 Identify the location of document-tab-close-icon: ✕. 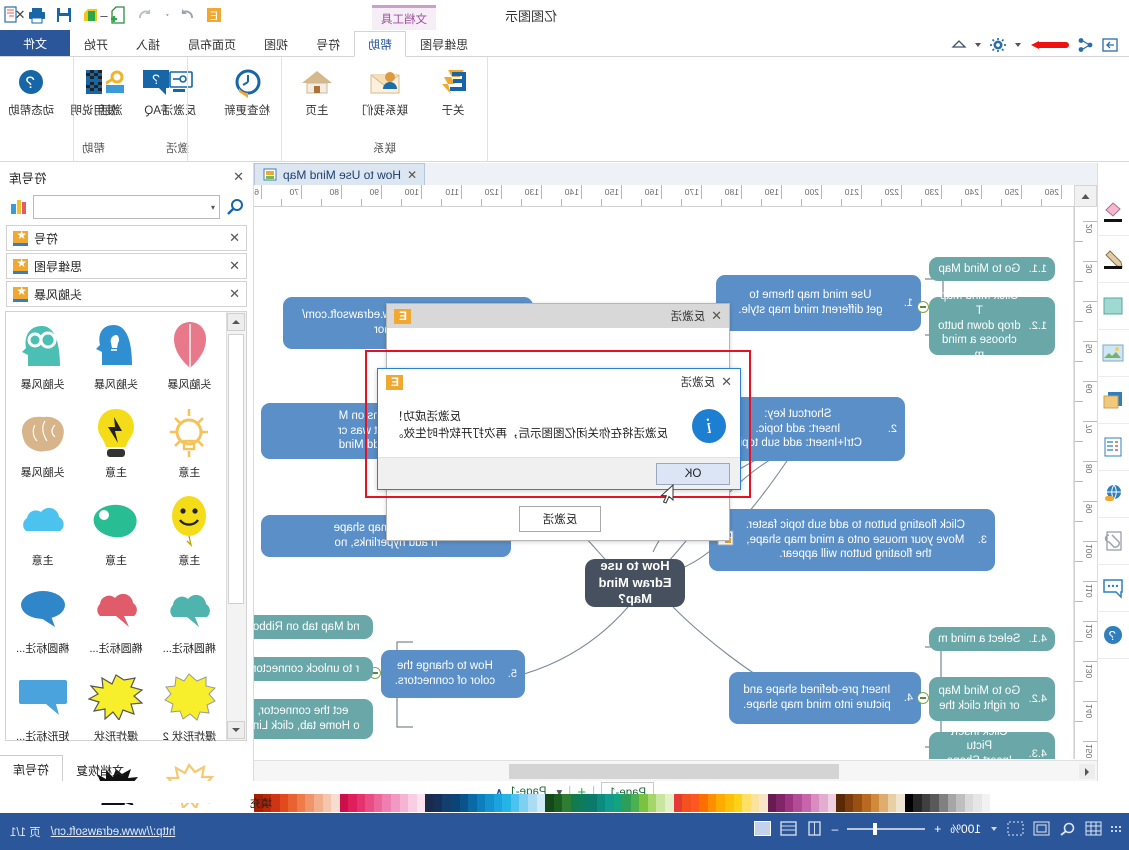
(412, 175).